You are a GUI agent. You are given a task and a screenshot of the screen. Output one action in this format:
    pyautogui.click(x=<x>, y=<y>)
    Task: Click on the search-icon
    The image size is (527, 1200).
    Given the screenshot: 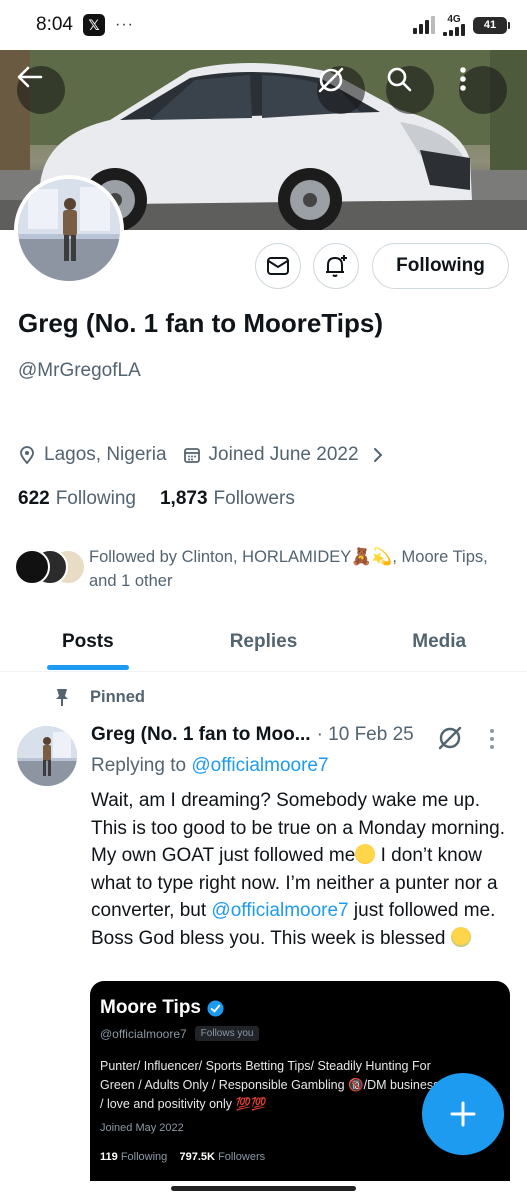 What is the action you would take?
    pyautogui.click(x=399, y=79)
    